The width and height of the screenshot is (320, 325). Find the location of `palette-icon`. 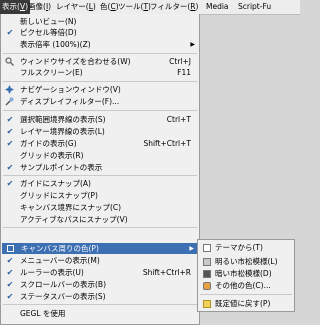

palette-icon is located at coordinates (207, 286).